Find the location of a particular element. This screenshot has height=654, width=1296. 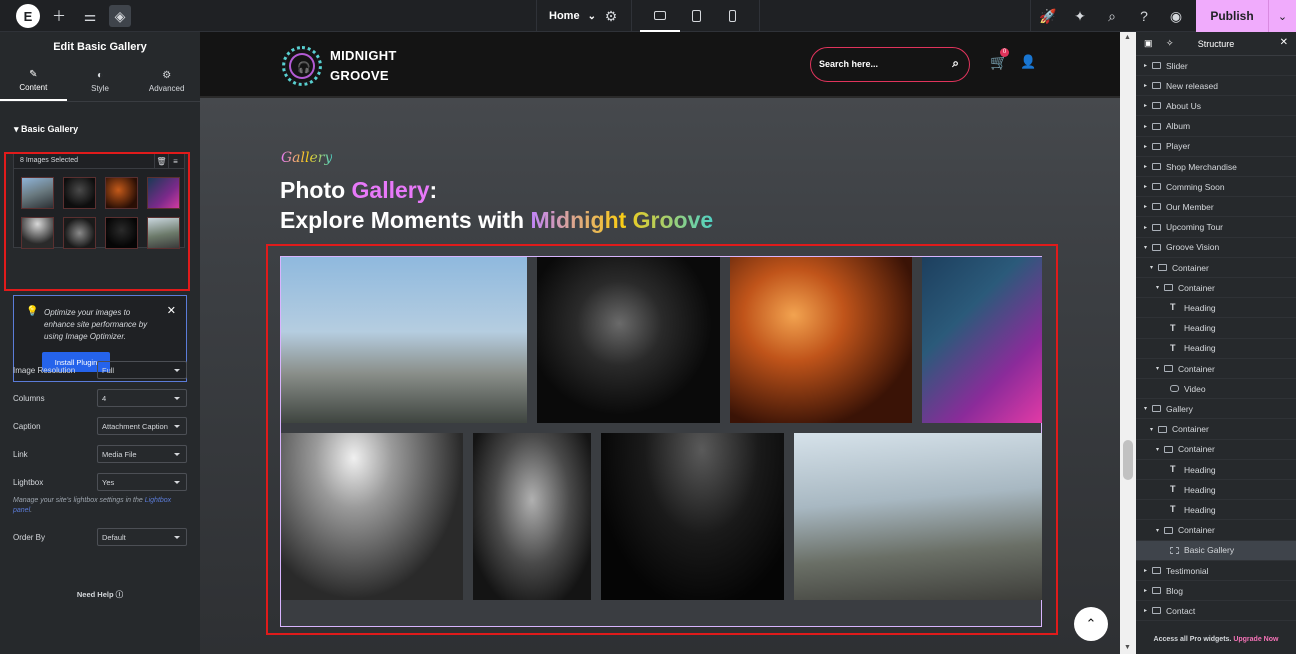

help-icon: ? is located at coordinates (1144, 16).